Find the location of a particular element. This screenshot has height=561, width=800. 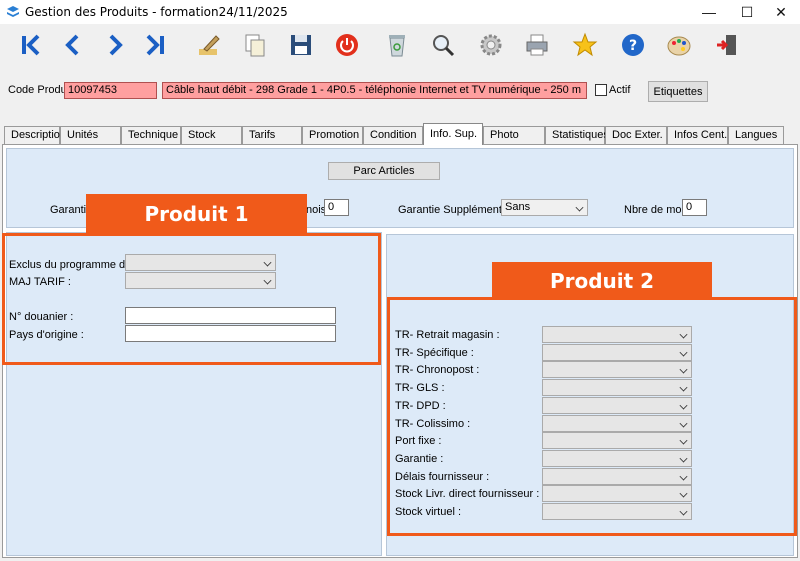

tab-tarifs: Tarifs is located at coordinates (272, 135).